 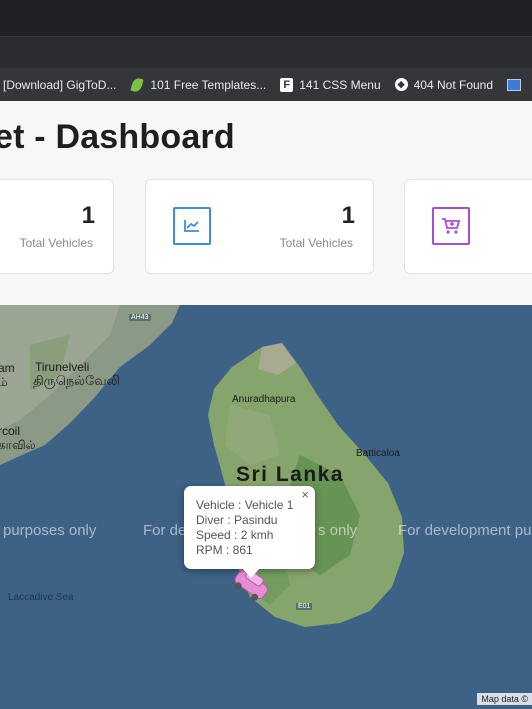 I want to click on map-label-sea: Laccadive Sea, so click(x=41, y=597).